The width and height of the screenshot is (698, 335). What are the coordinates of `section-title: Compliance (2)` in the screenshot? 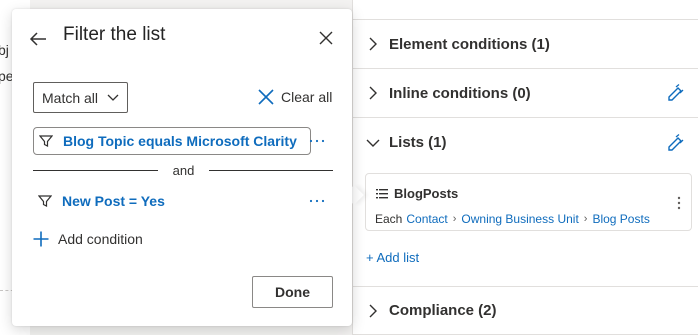 It's located at (443, 310).